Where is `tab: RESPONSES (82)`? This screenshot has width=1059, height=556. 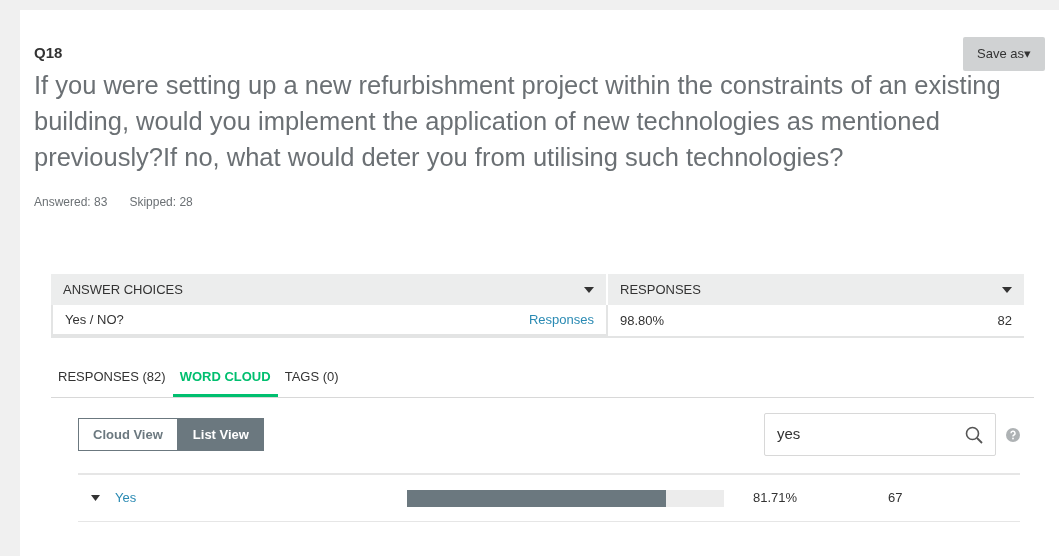 tab: RESPONSES (82) is located at coordinates (112, 378).